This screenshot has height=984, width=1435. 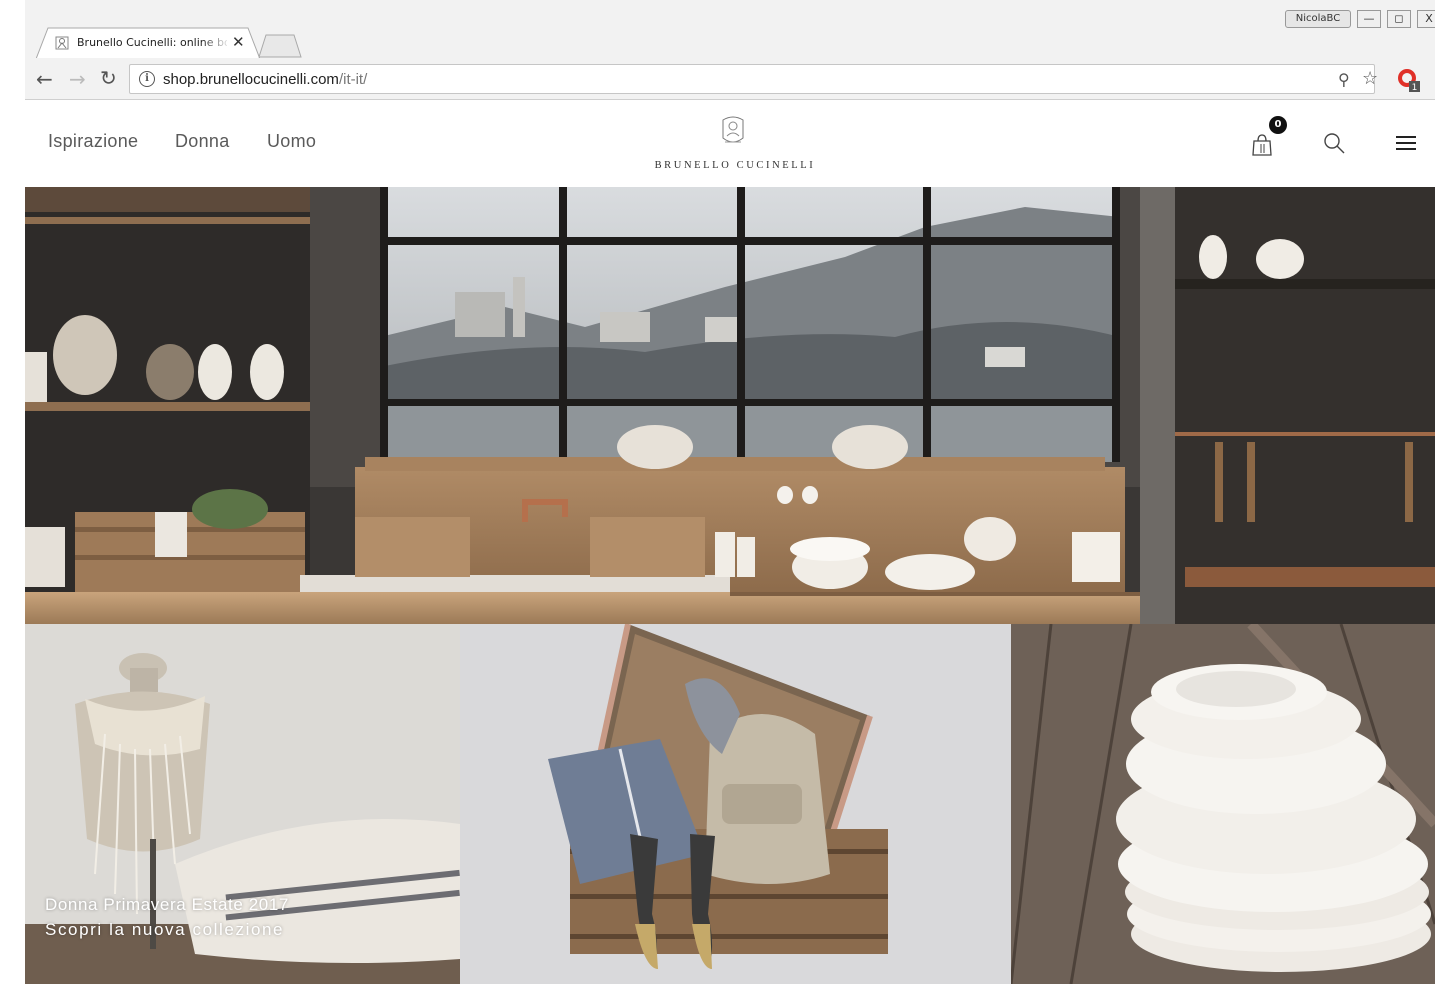 I want to click on url-text: shop.brunellocucinelli.com/it-it/, so click(x=265, y=79).